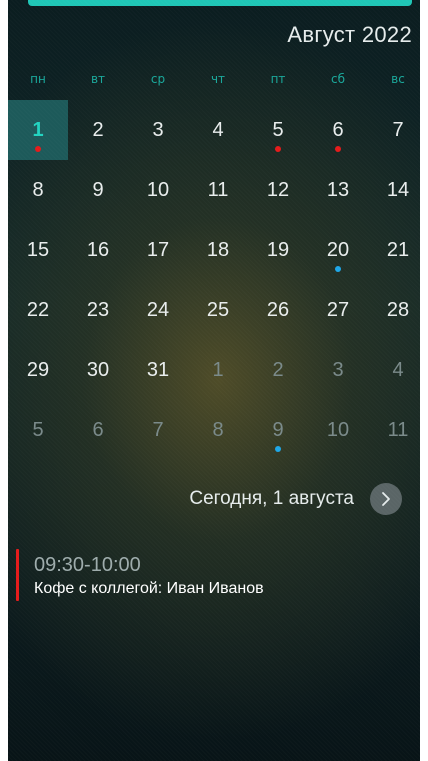 This screenshot has width=428, height=761. What do you see at coordinates (338, 79) in the screenshot?
I see `weekday-label: сб` at bounding box center [338, 79].